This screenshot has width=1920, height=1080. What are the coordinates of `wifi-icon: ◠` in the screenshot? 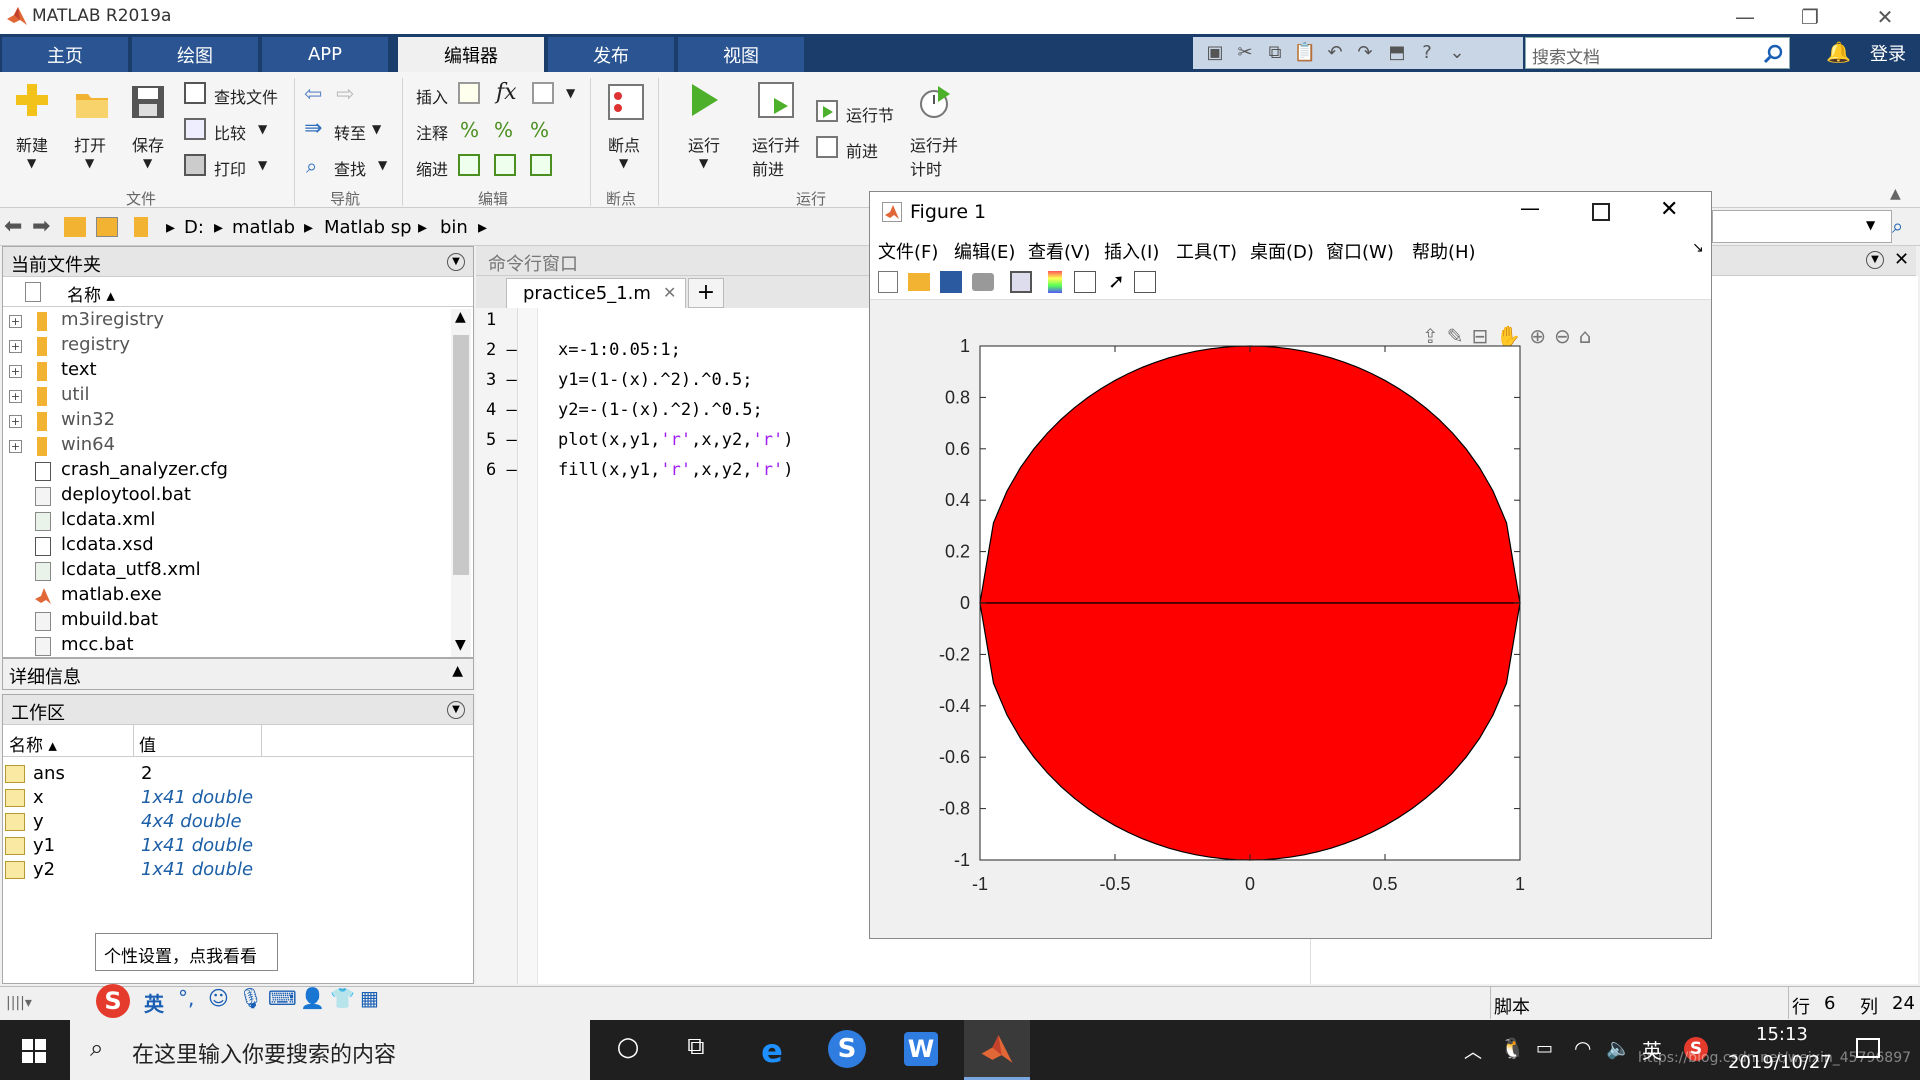 It's located at (1582, 1048).